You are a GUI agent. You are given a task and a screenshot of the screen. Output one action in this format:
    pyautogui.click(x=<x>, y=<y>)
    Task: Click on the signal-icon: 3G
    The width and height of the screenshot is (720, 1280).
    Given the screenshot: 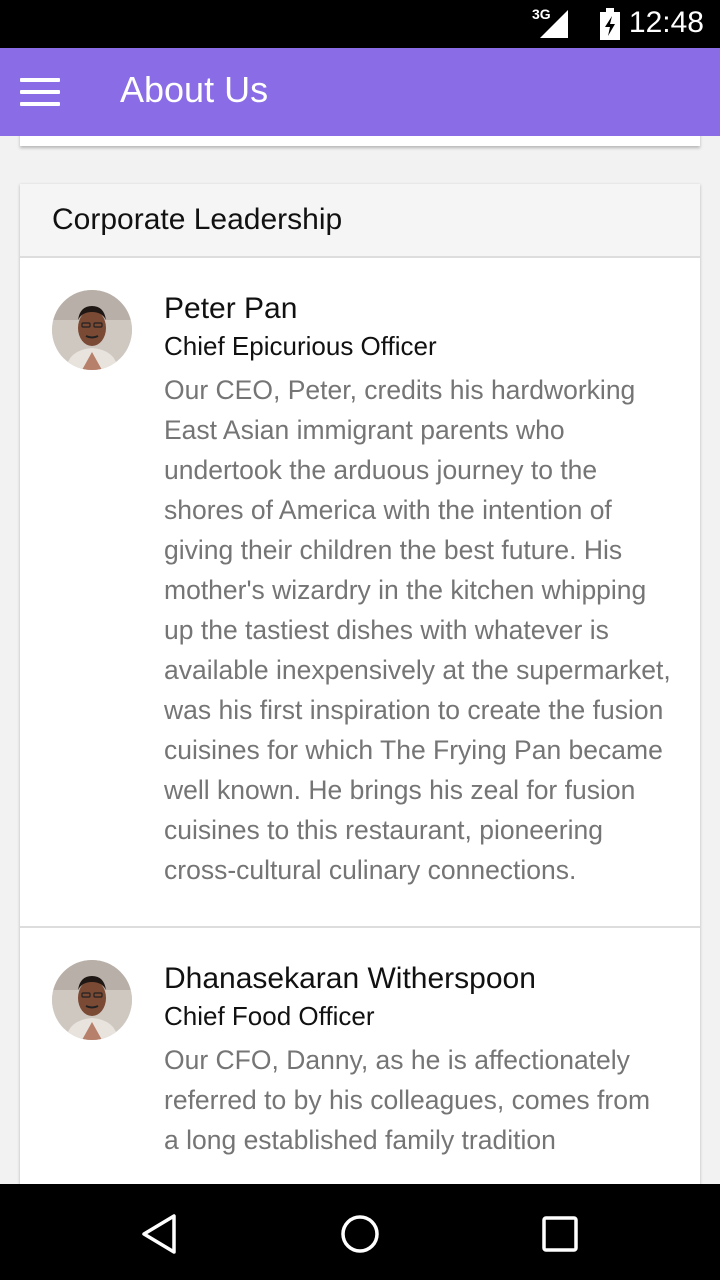 What is the action you would take?
    pyautogui.click(x=551, y=23)
    